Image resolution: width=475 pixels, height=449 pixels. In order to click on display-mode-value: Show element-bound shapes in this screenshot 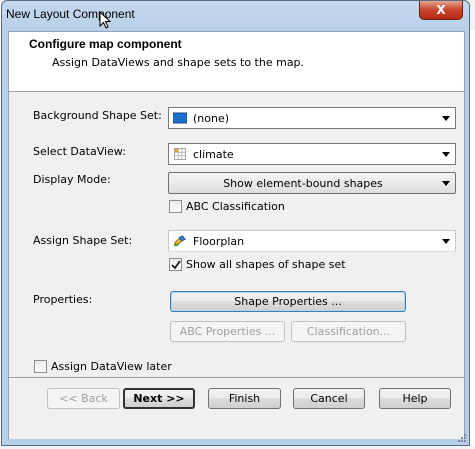, I will do `click(303, 183)`.